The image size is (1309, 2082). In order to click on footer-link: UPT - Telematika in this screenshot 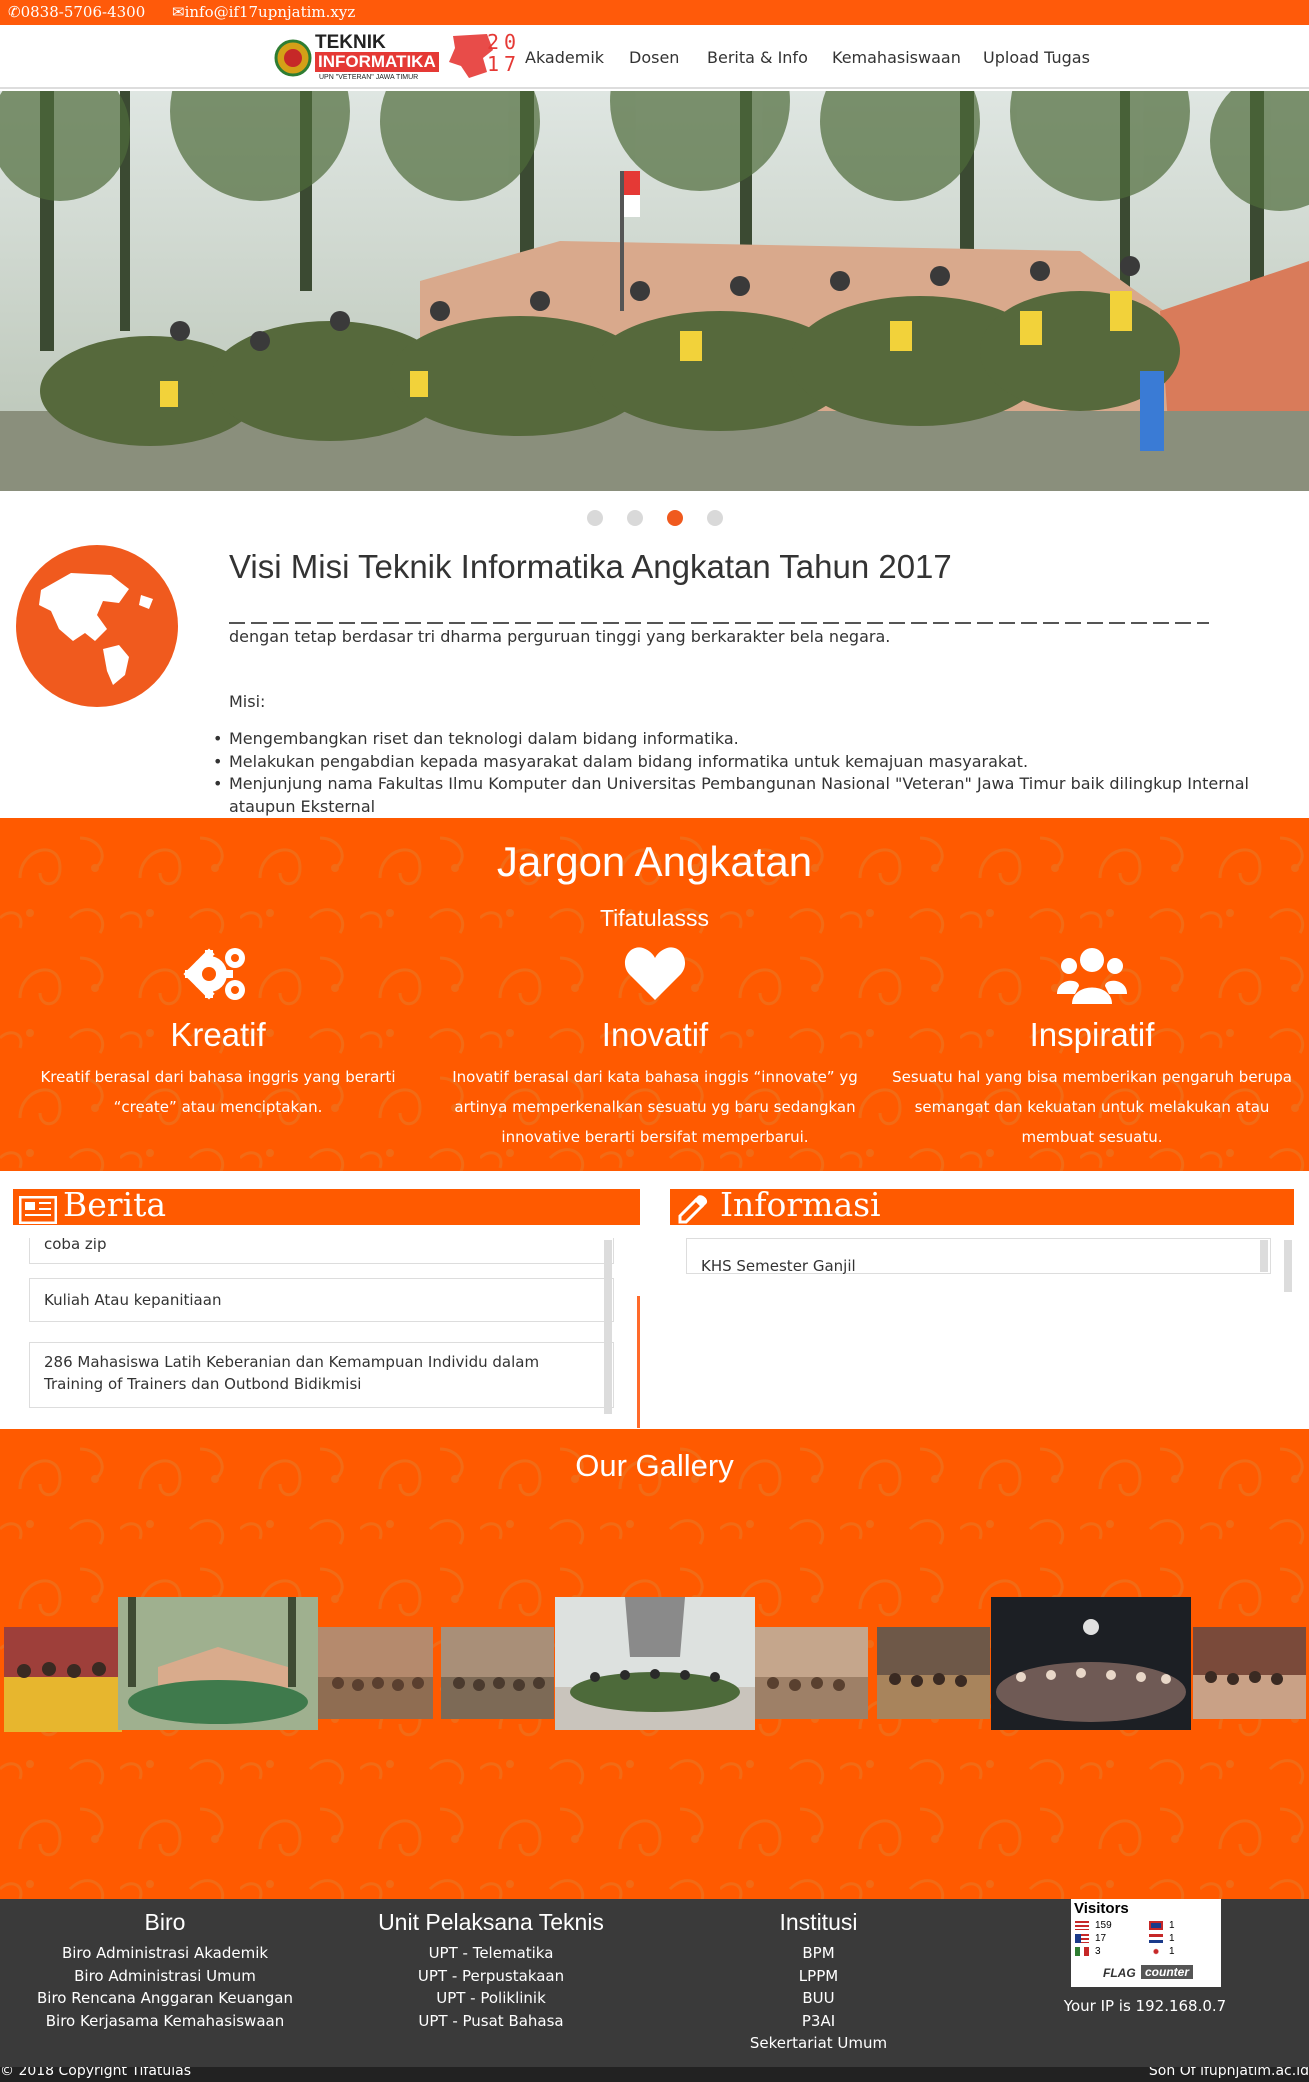, I will do `click(491, 1953)`.